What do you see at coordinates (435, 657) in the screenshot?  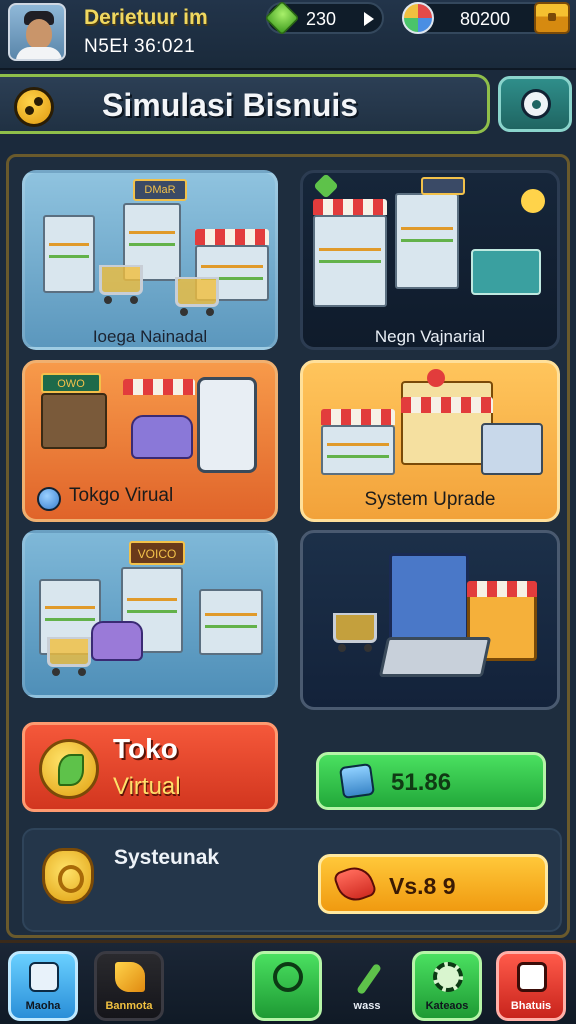 I see `terminal-icon` at bounding box center [435, 657].